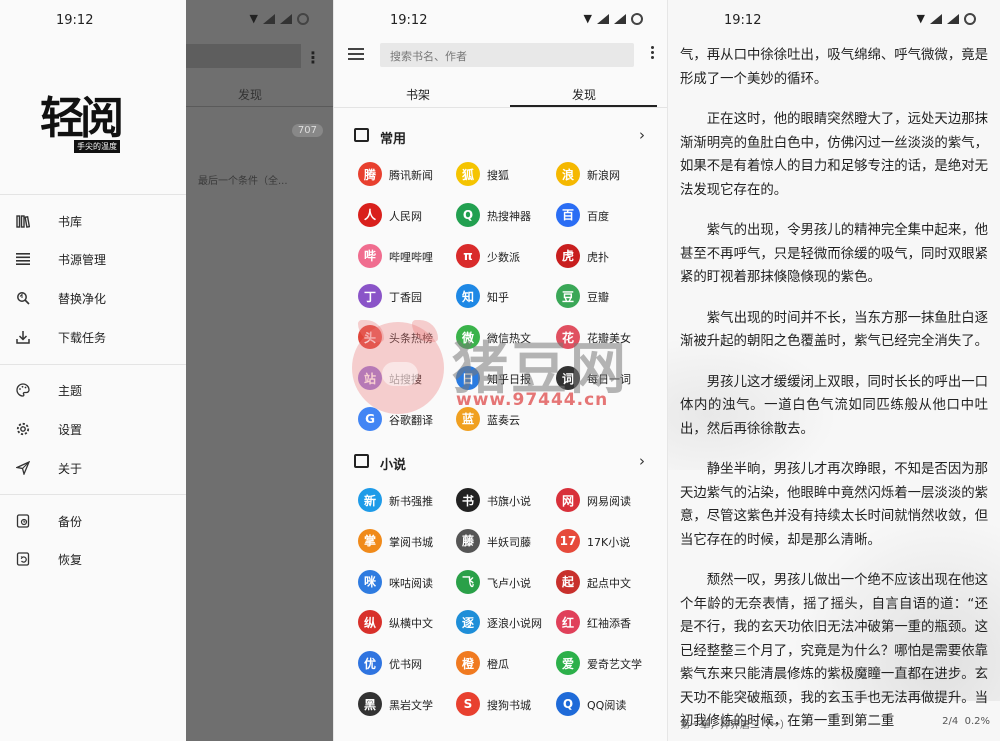  Describe the element at coordinates (653, 53) in the screenshot. I see `more-options-icon` at that location.